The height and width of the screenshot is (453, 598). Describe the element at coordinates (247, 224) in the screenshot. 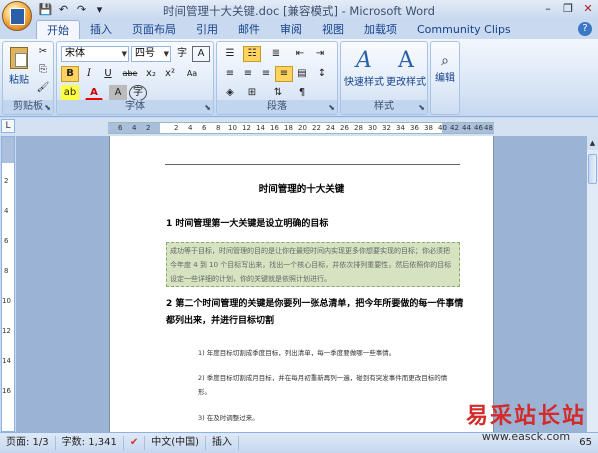

I see `heading-1: 1 时间管理第一大关键是设立明确的目标` at that location.